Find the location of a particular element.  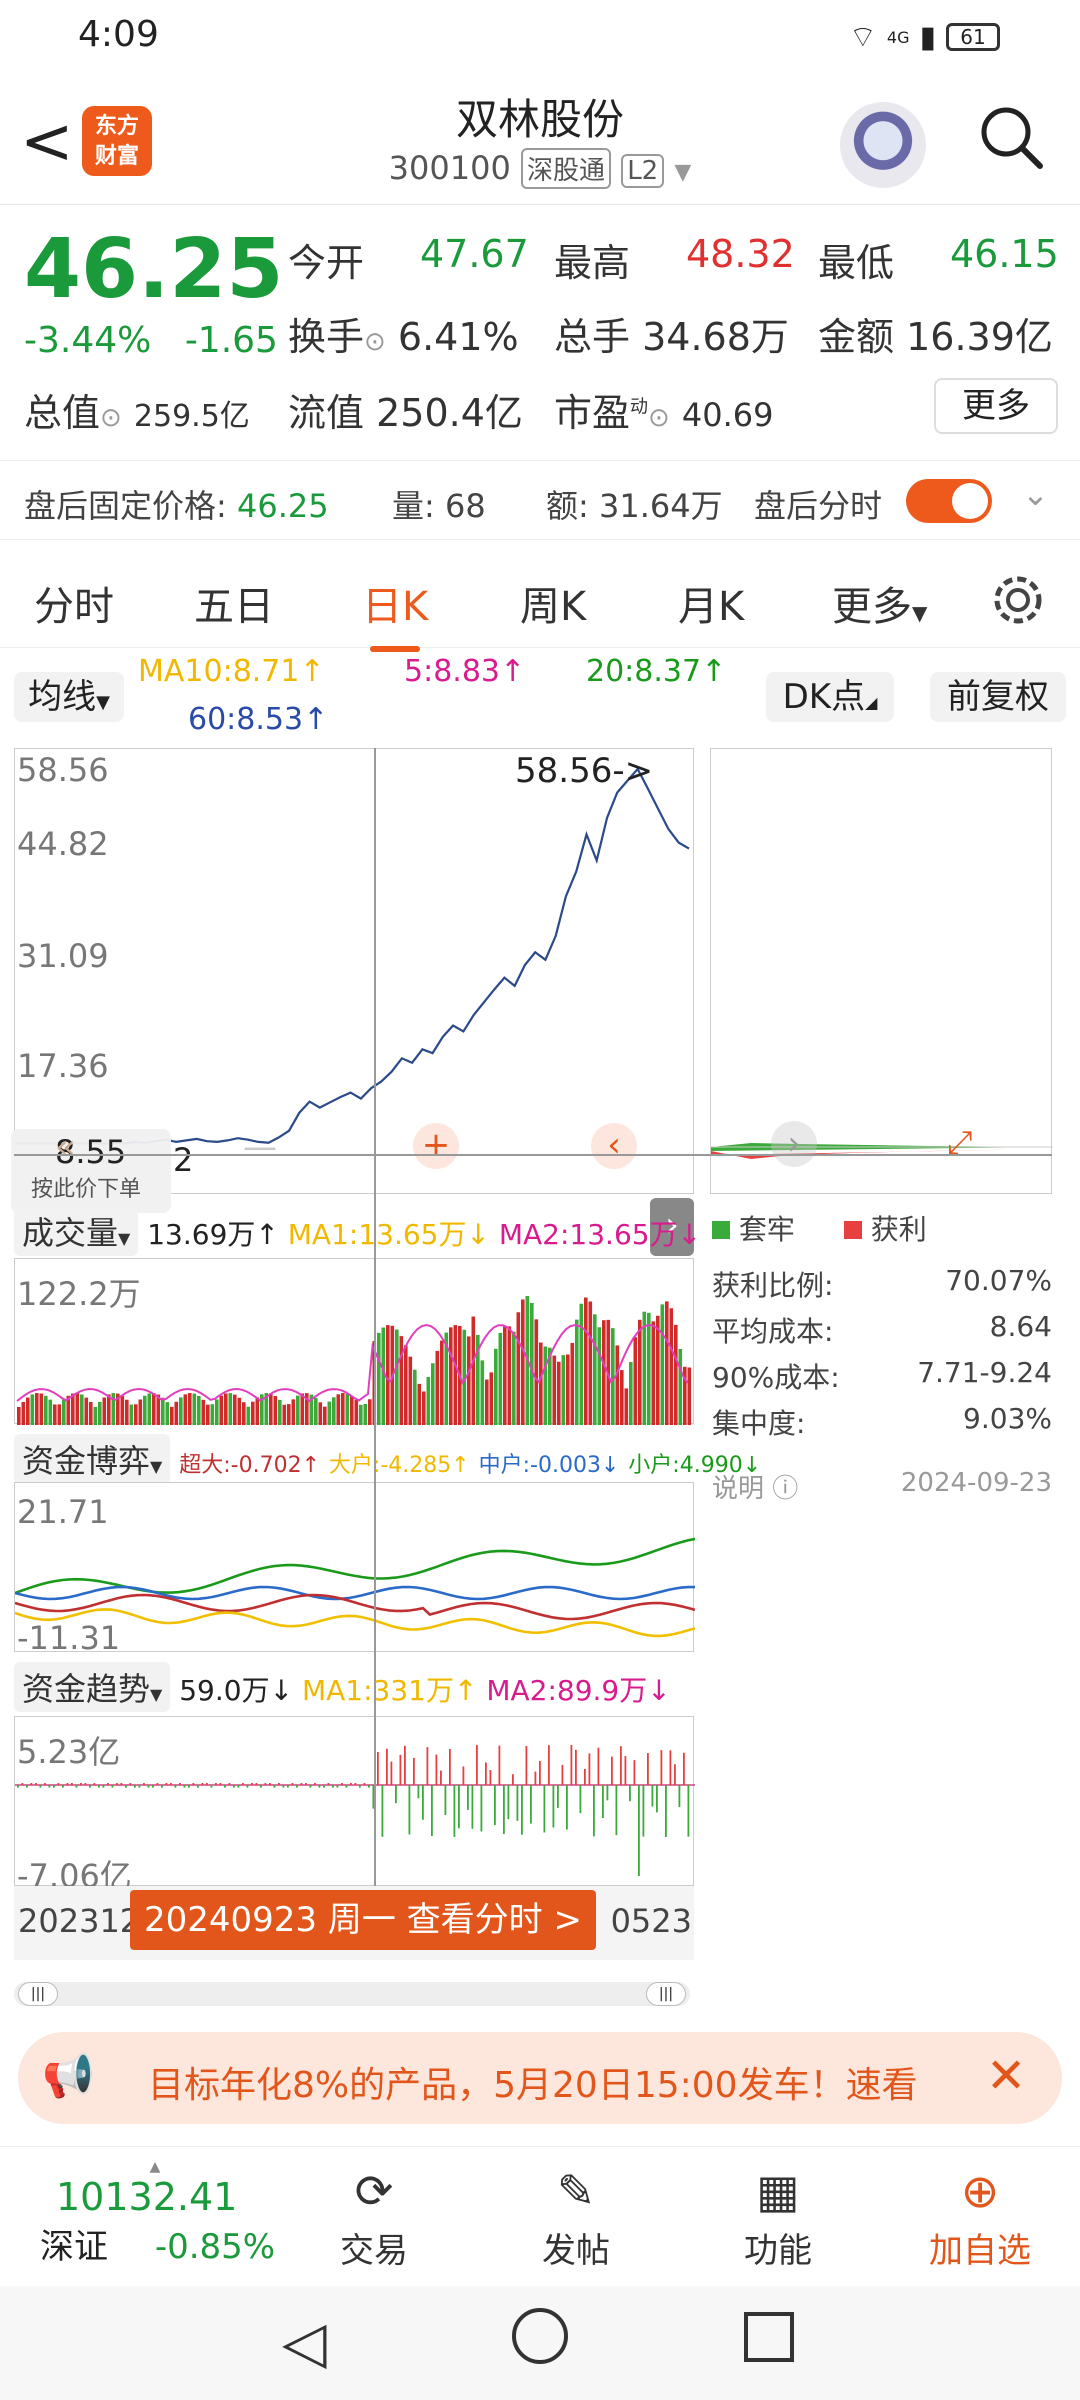

nav-functions: ▦ 功能 is located at coordinates (778, 2215).